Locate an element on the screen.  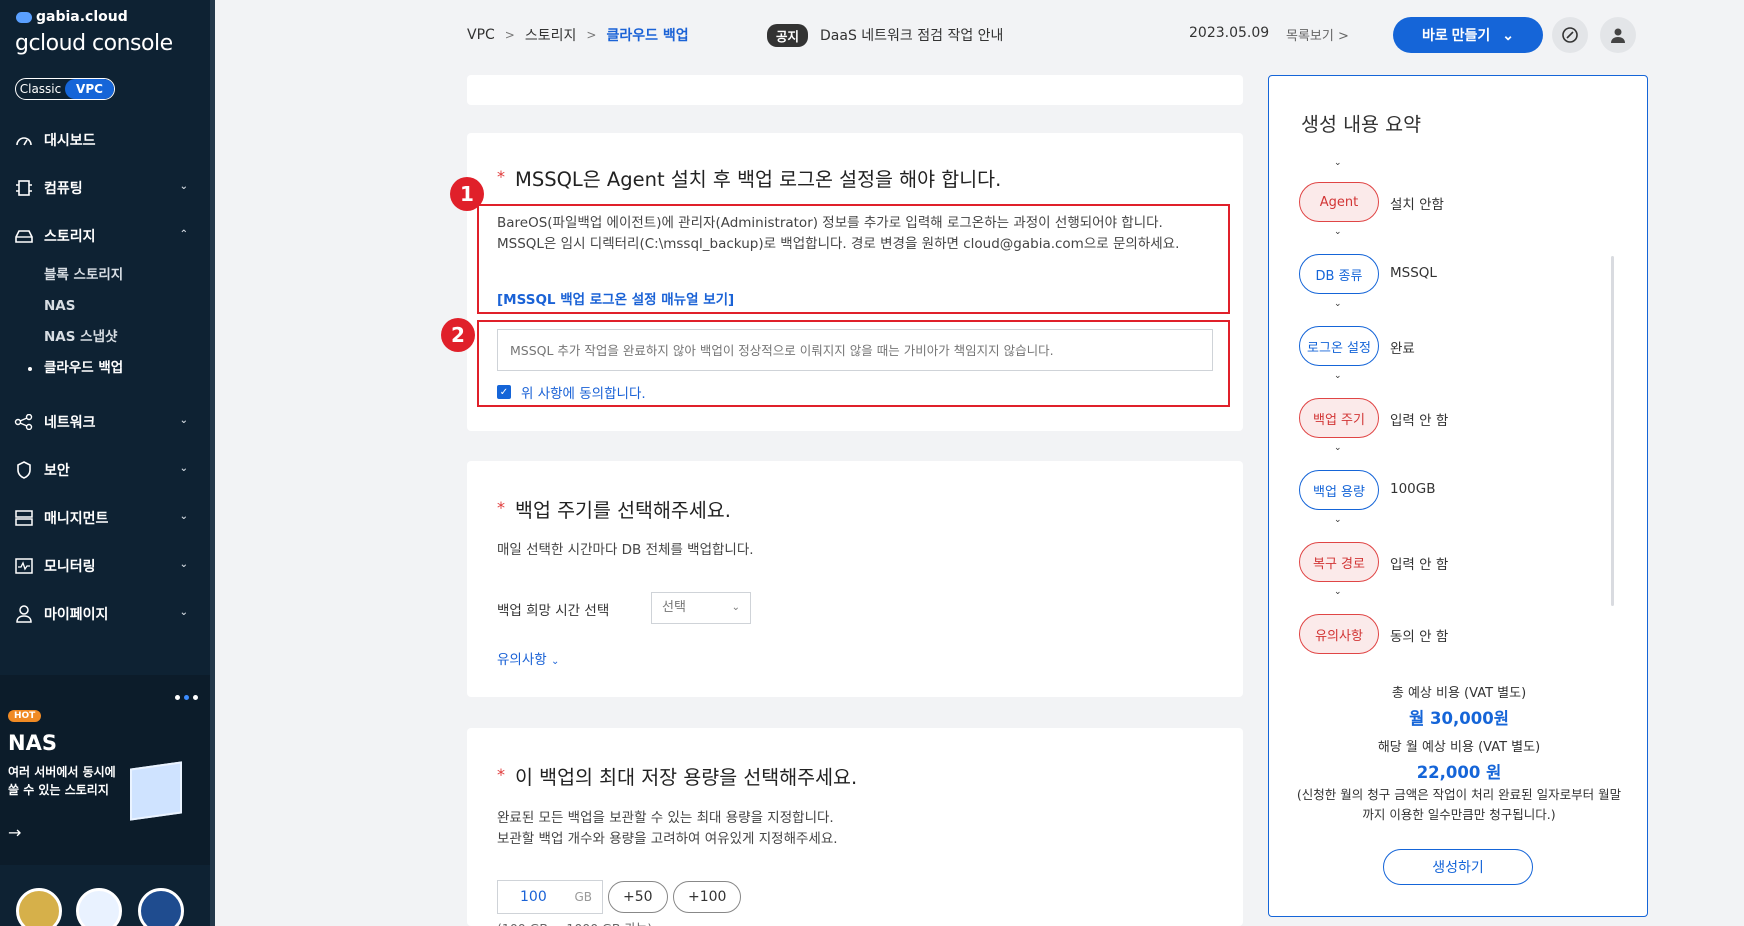
sidebar-scrollbar is located at coordinates (212, 463).